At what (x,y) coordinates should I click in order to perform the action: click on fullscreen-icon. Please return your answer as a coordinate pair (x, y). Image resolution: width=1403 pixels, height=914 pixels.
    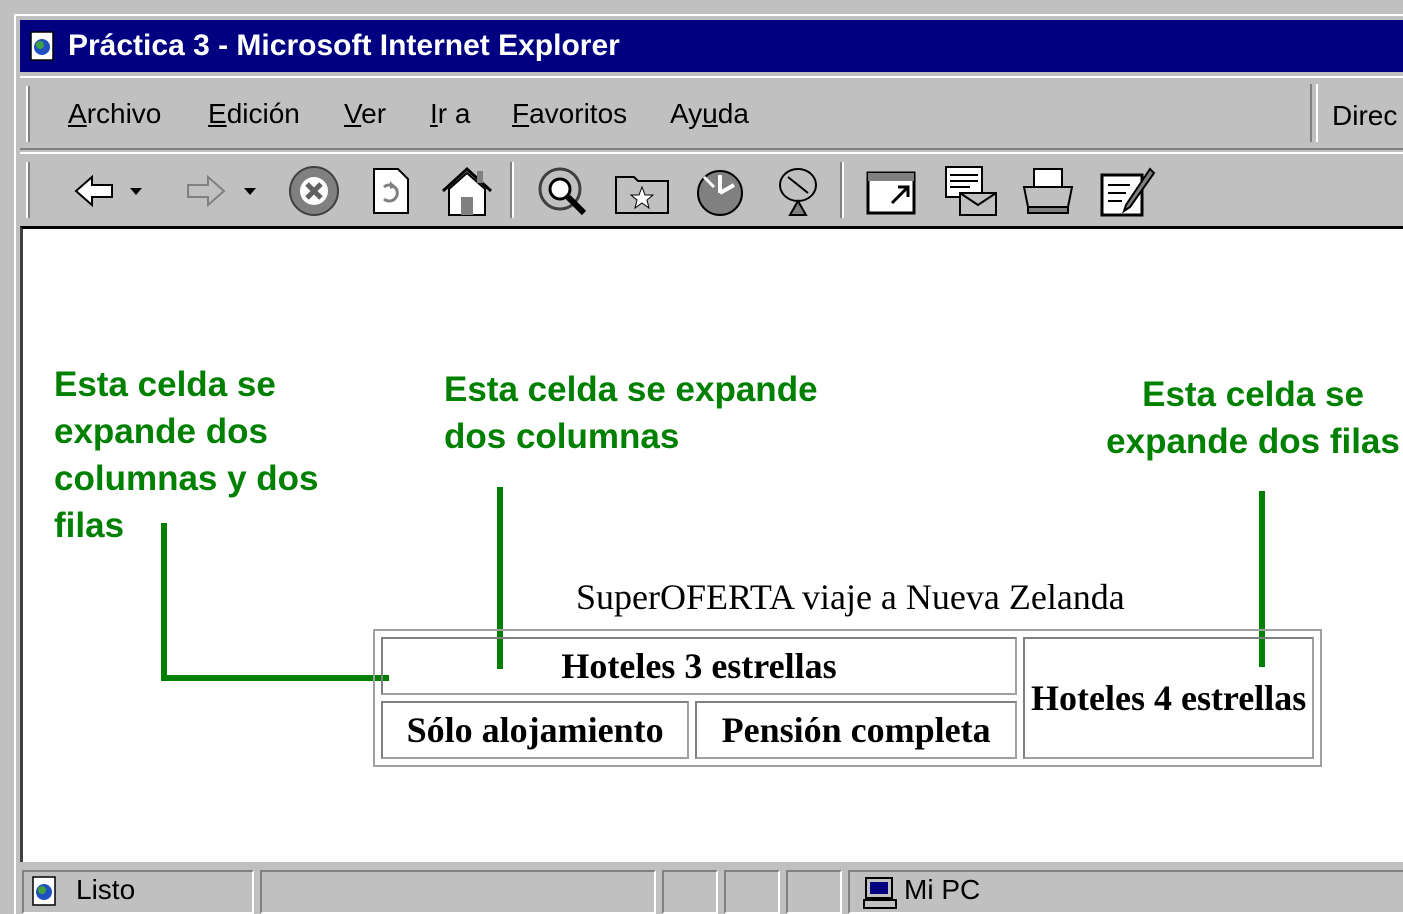
    Looking at the image, I should click on (891, 193).